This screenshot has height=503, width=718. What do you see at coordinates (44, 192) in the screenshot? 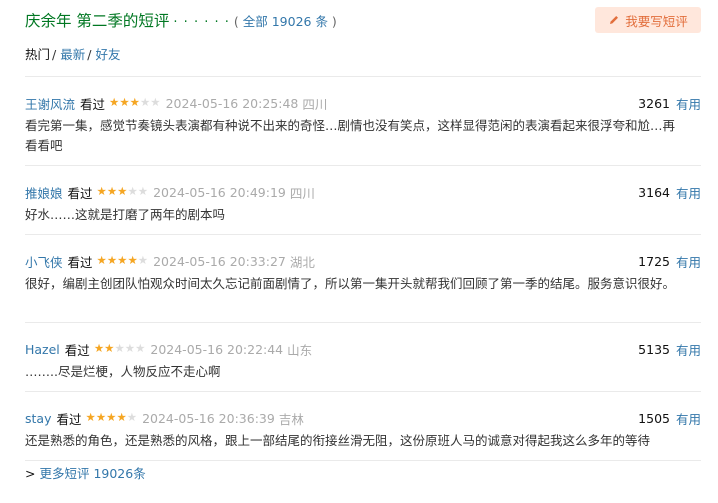
I see `comment-user-link: 推娘娘` at bounding box center [44, 192].